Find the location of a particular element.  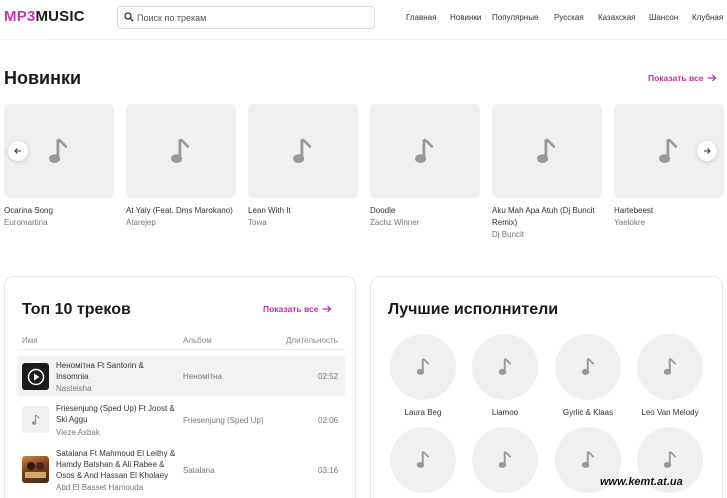

nav-kazakh: Казахская is located at coordinates (617, 17).